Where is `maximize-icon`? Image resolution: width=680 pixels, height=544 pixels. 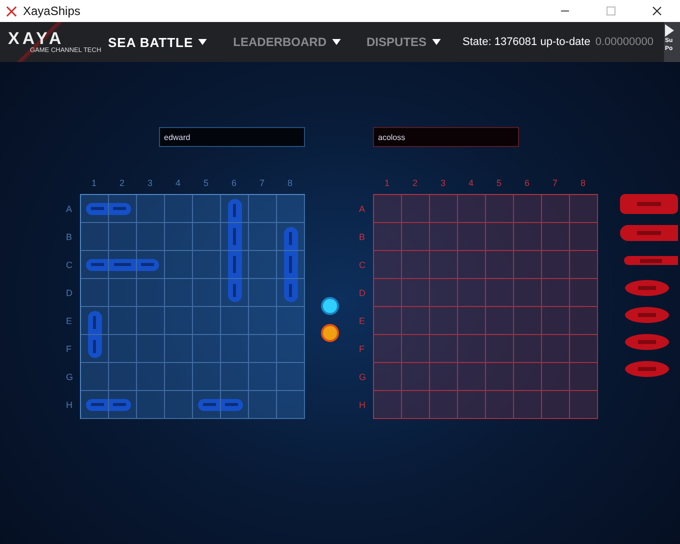
maximize-icon is located at coordinates (611, 11).